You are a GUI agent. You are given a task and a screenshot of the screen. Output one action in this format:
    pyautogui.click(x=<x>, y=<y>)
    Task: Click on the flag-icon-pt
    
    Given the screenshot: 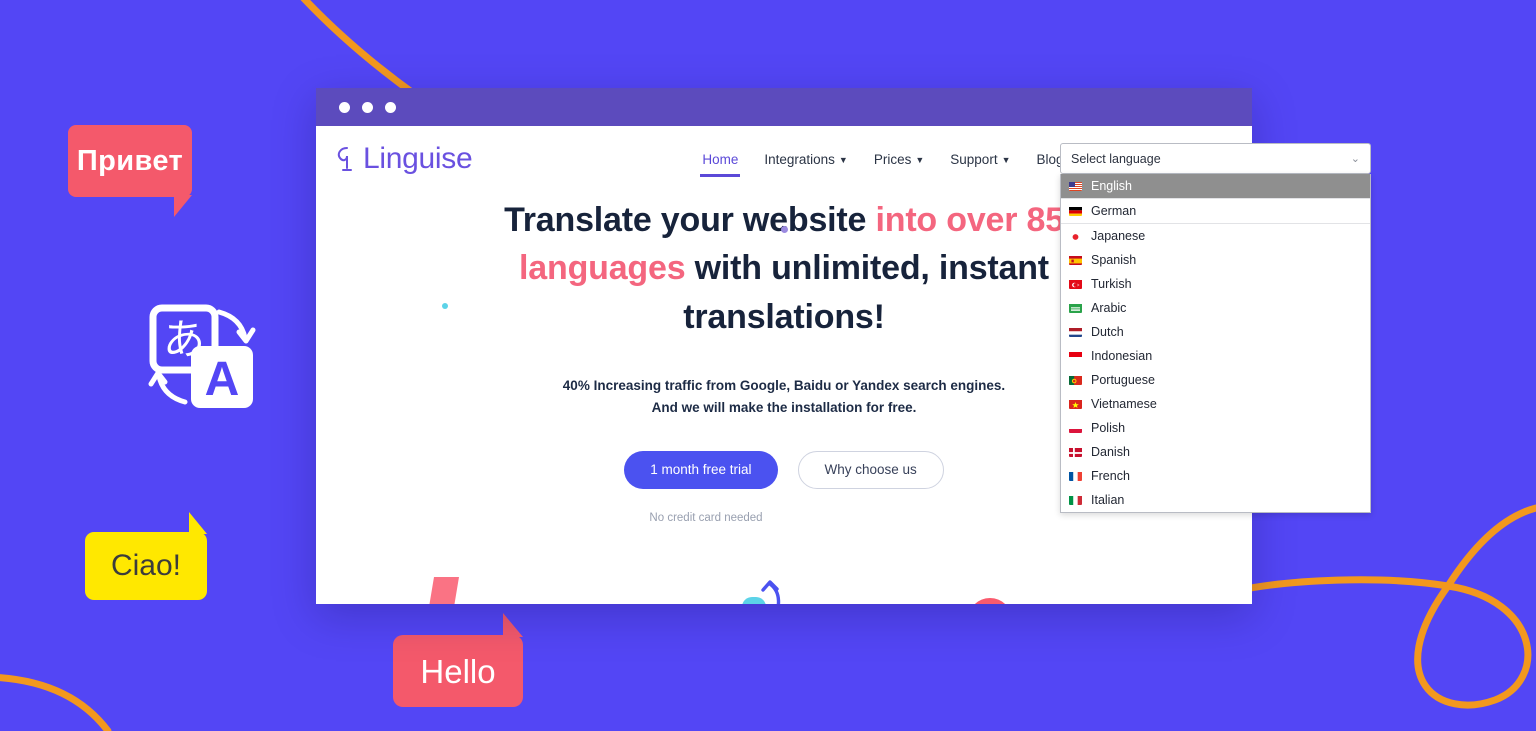 What is the action you would take?
    pyautogui.click(x=1075, y=380)
    